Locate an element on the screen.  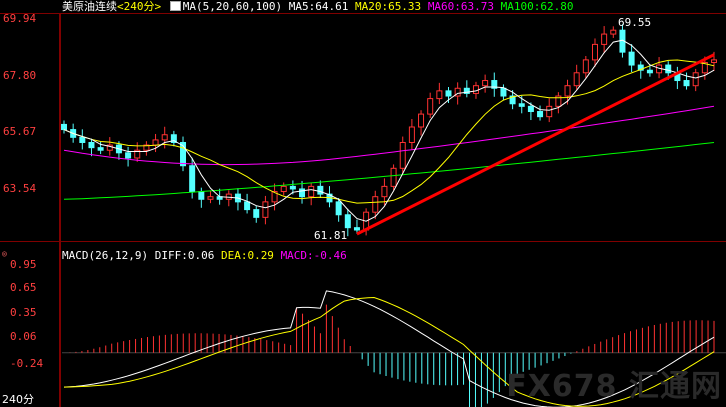
period-footer: 240分 is located at coordinates (18, 399).